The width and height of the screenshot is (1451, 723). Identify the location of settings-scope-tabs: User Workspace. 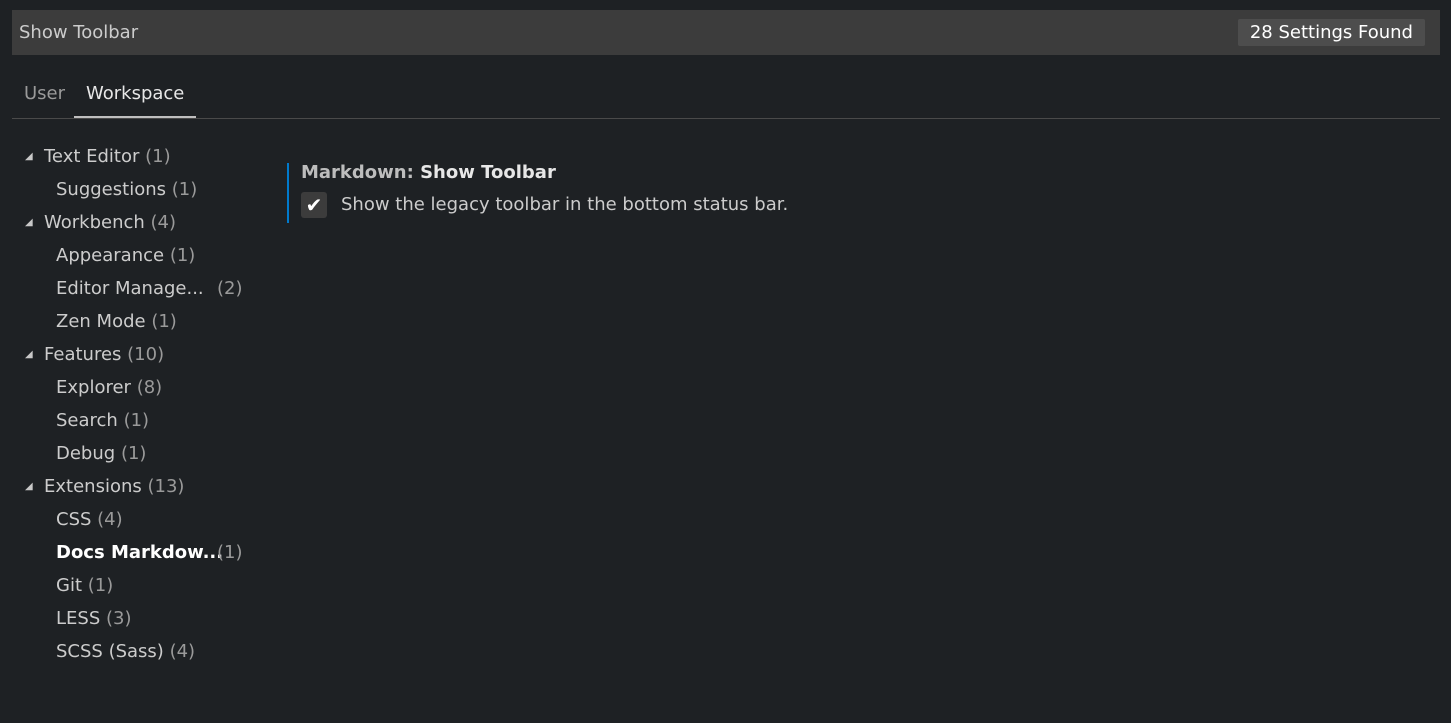
(726, 96).